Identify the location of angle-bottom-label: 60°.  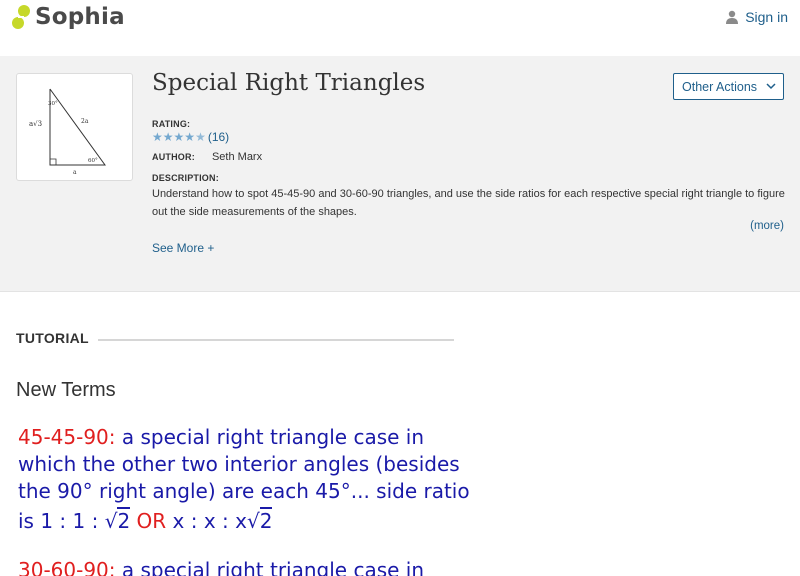
(93, 161).